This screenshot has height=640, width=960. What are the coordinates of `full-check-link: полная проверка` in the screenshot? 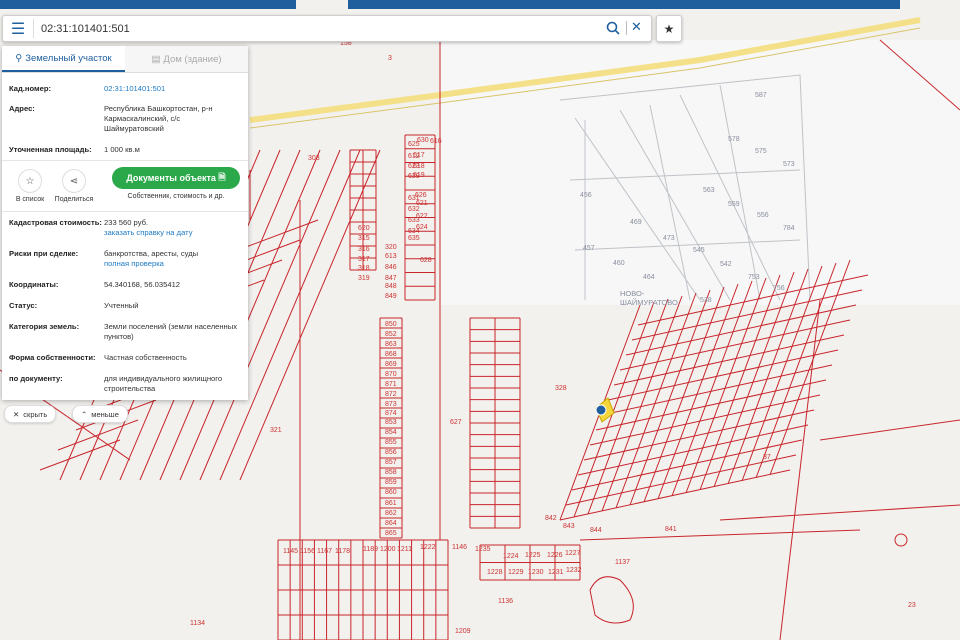 It's located at (171, 264).